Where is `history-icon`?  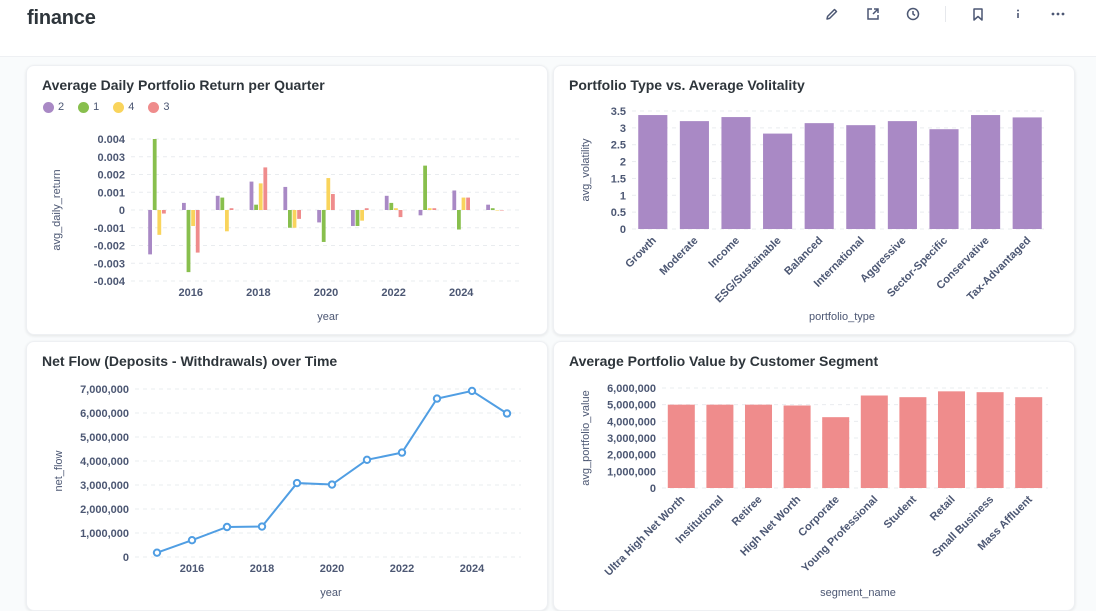
history-icon is located at coordinates (913, 14).